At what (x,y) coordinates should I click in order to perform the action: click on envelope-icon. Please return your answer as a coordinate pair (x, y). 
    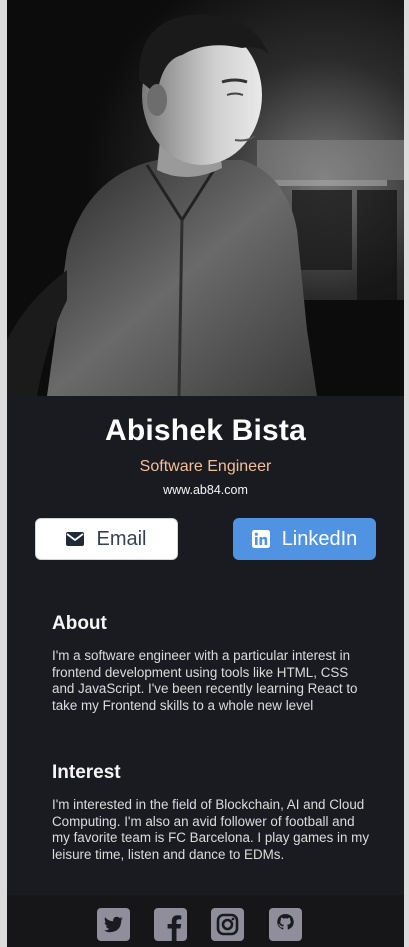
    Looking at the image, I should click on (75, 539).